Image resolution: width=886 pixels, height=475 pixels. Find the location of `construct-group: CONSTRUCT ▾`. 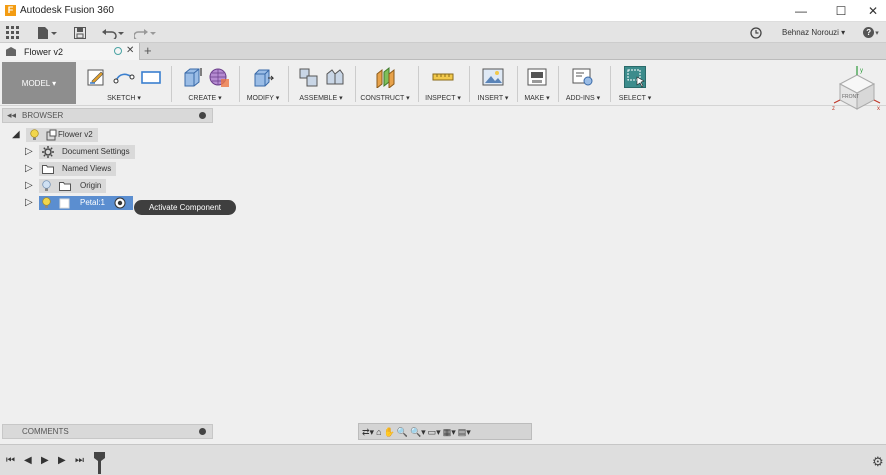

construct-group: CONSTRUCT ▾ is located at coordinates (385, 83).